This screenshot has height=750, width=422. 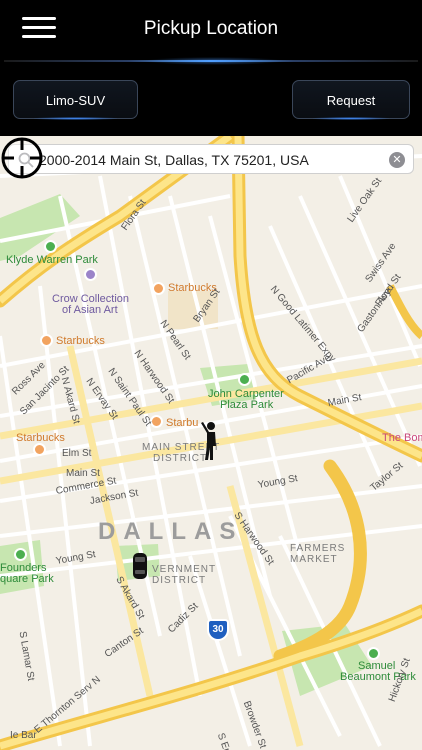 I want to click on map-label: of Asian Art, so click(x=90, y=310).